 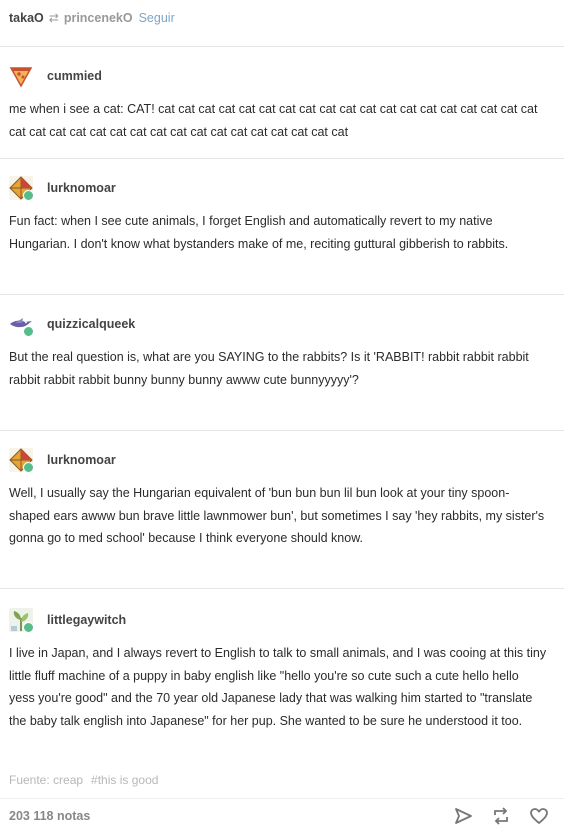 I want to click on pizza-slice-icon, so click(x=21, y=76).